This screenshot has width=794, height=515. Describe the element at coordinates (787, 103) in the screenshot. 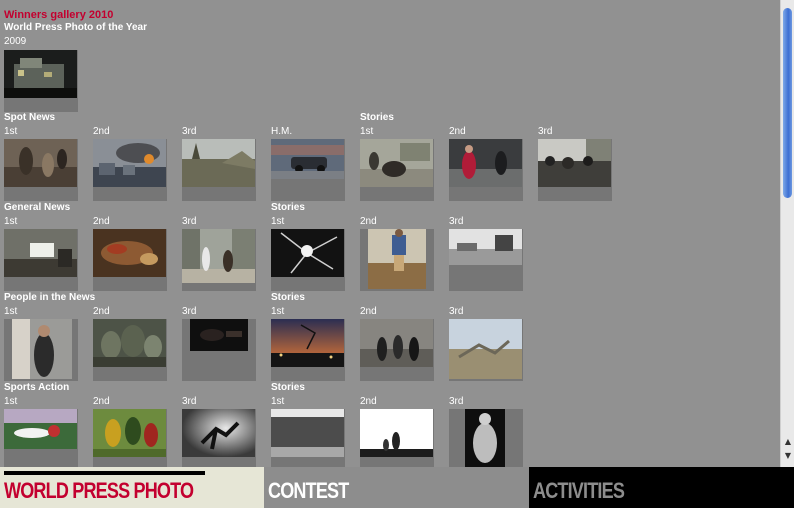

I see `scrollbar-thumb` at that location.